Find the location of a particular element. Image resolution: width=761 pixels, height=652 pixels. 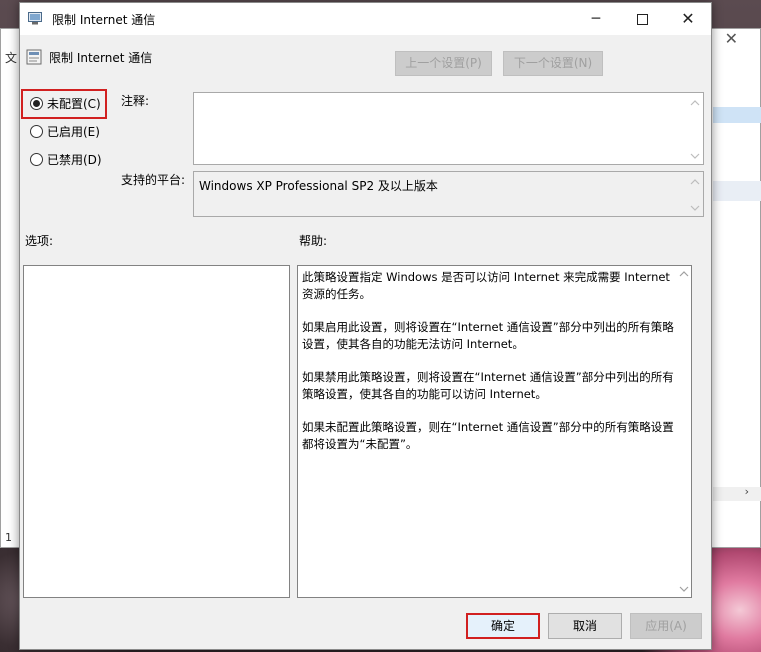

help-label: 帮助: is located at coordinates (313, 241).